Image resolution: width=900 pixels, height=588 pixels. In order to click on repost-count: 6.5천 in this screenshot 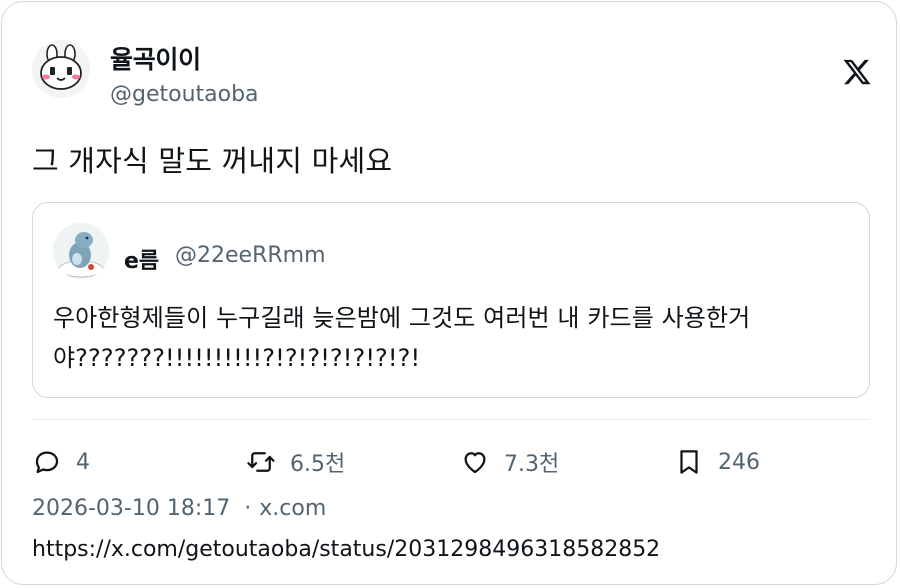, I will do `click(318, 464)`.